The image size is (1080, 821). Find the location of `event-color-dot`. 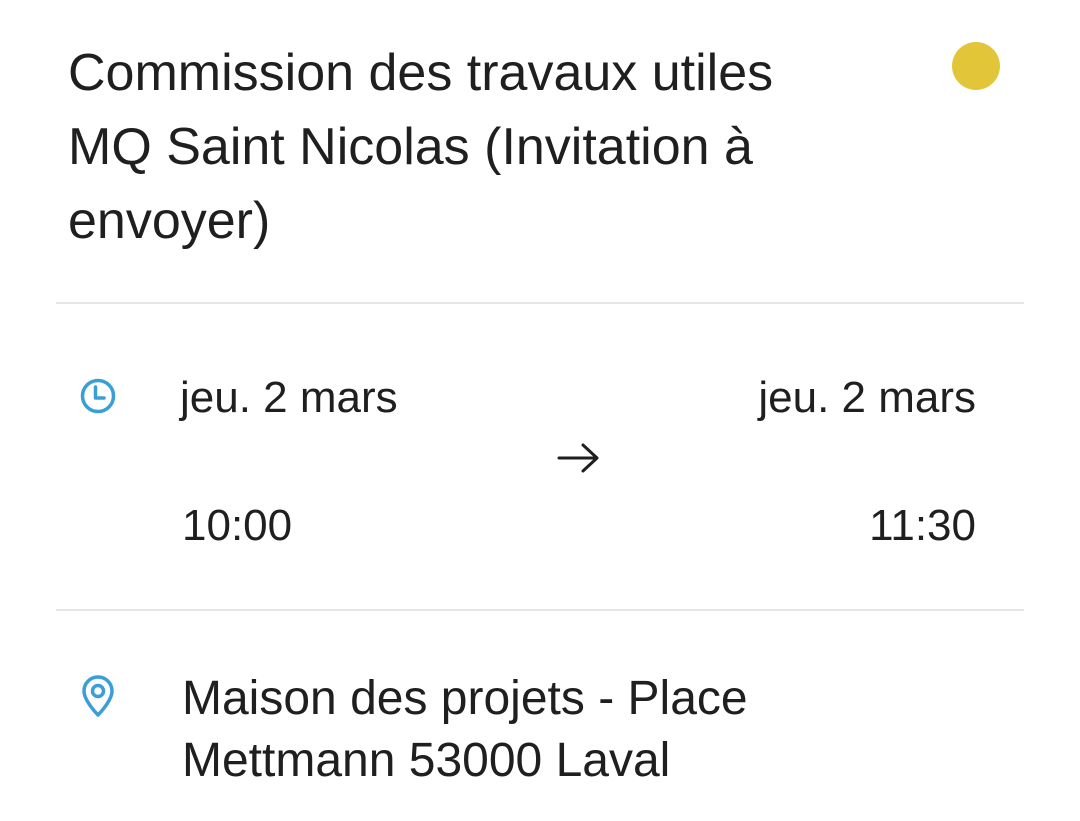

event-color-dot is located at coordinates (976, 66).